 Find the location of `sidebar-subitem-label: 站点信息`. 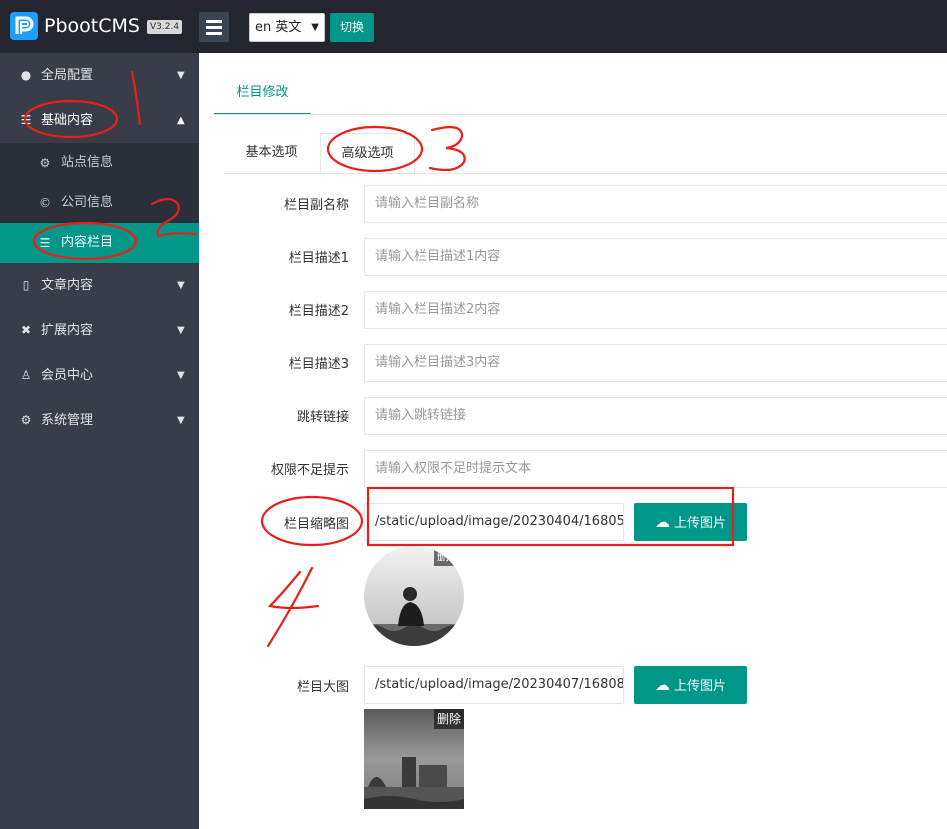

sidebar-subitem-label: 站点信息 is located at coordinates (87, 162).